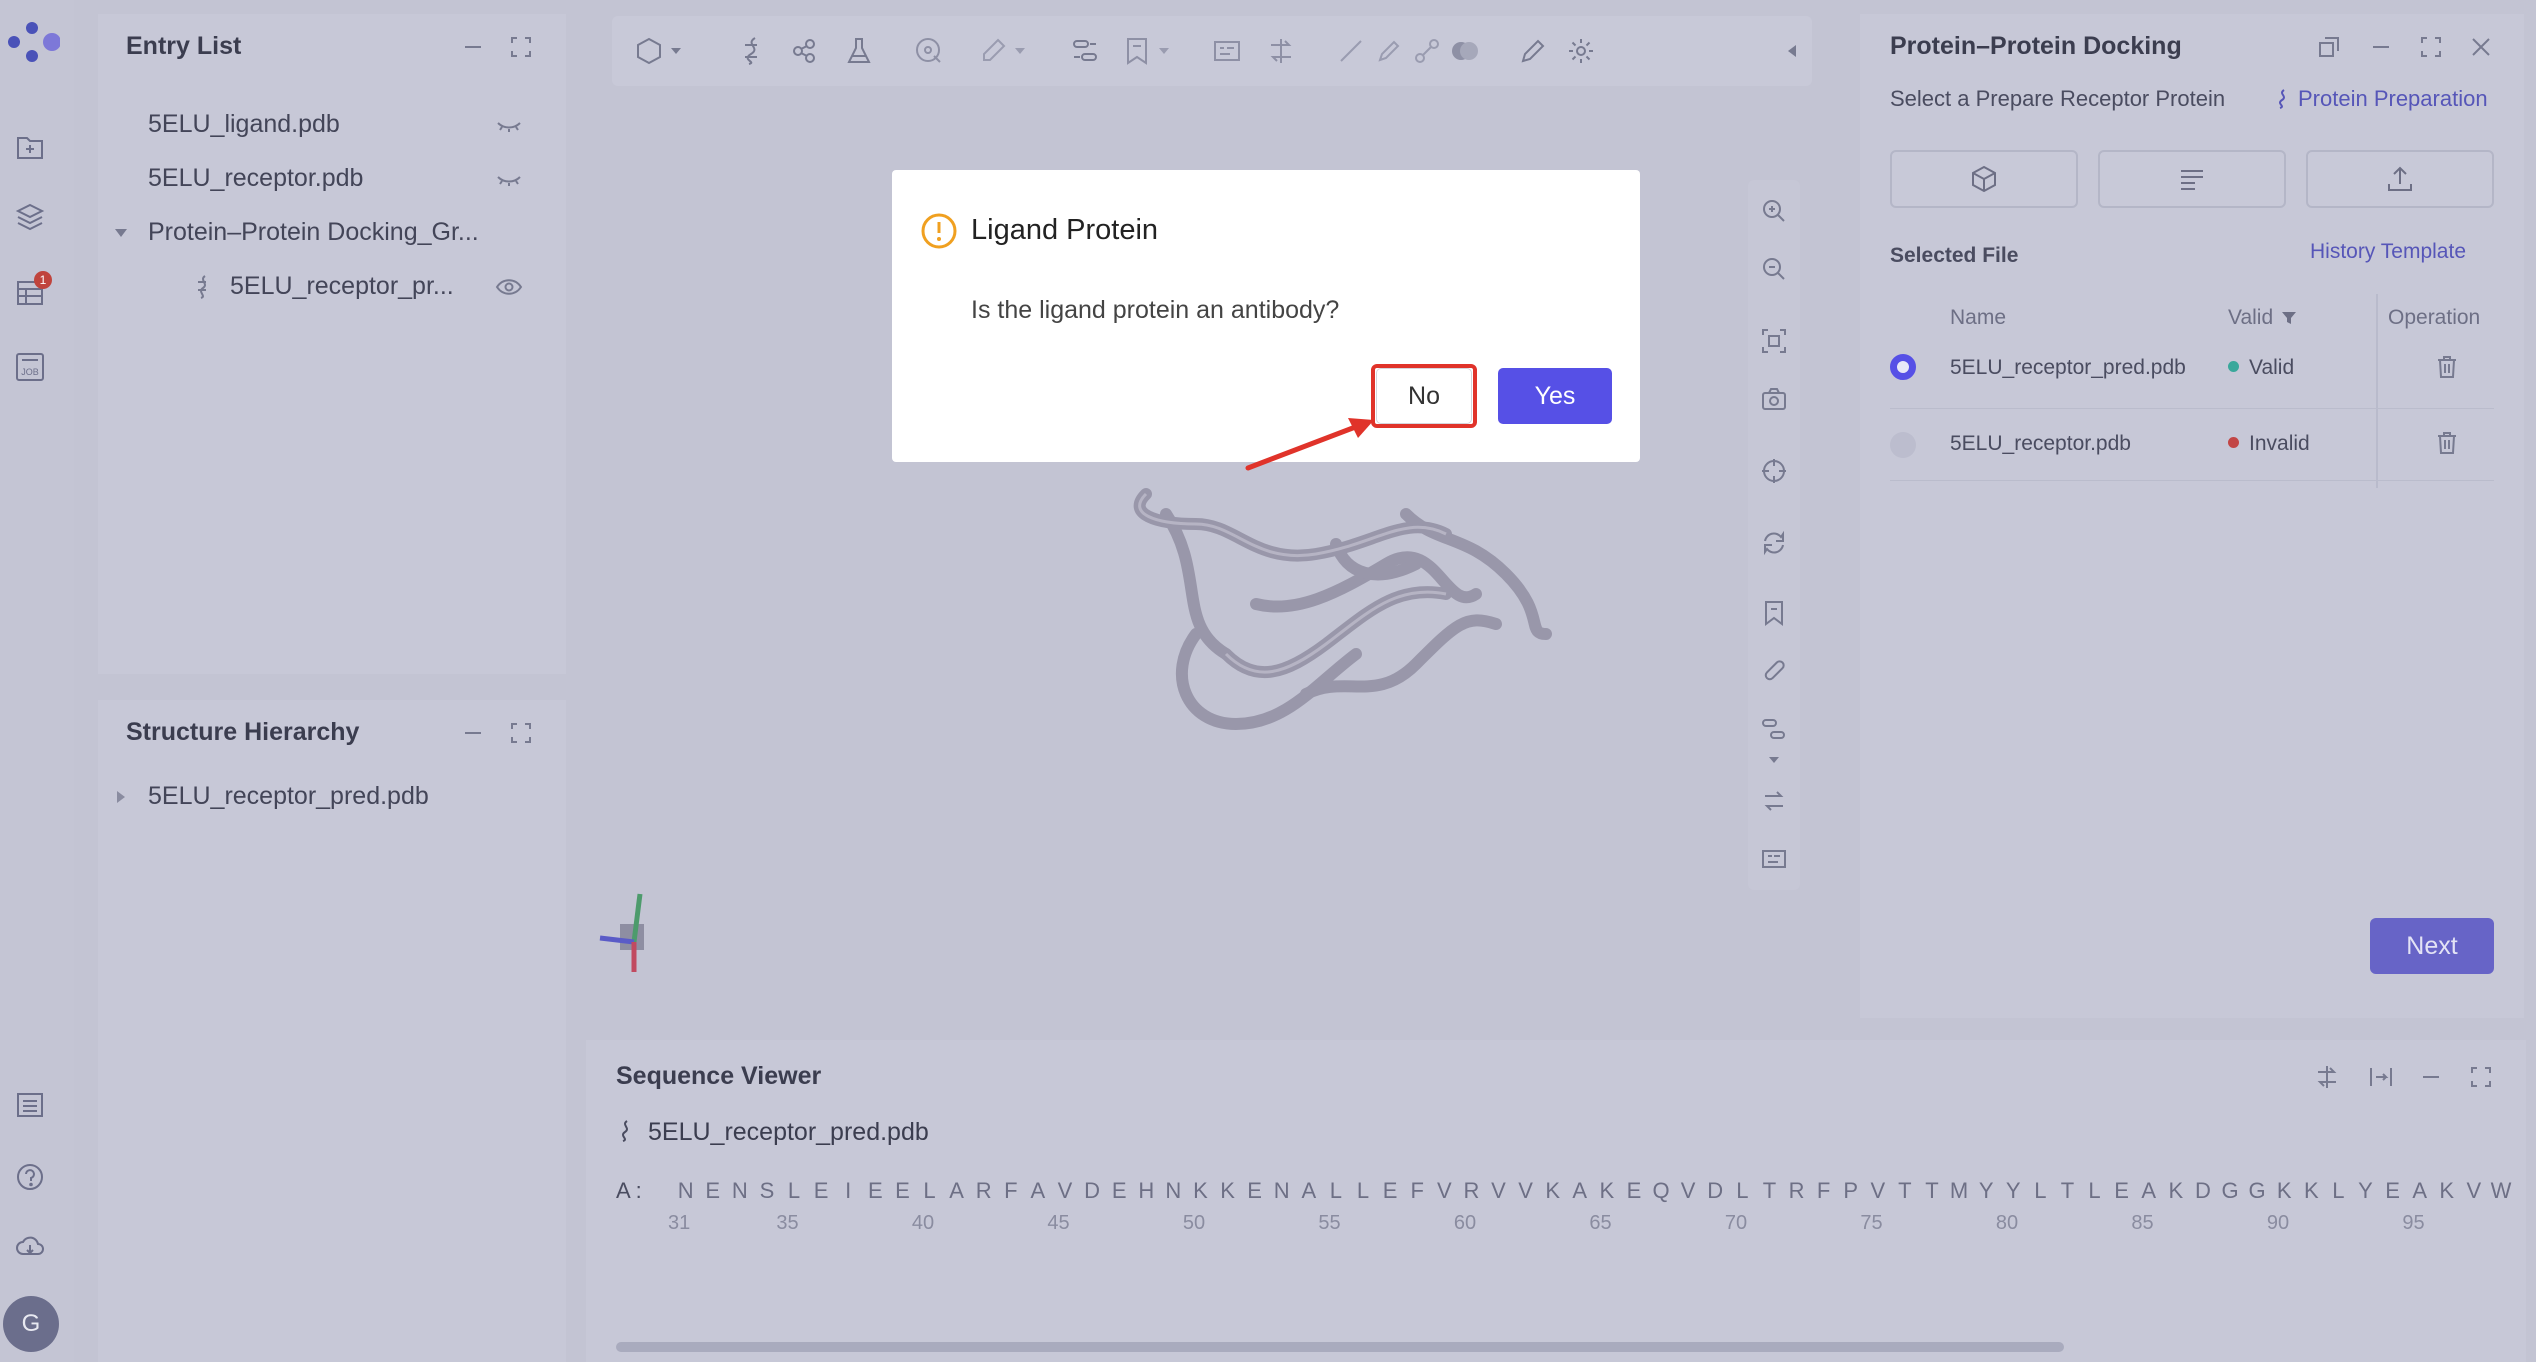 Image resolution: width=2536 pixels, height=1362 pixels. Describe the element at coordinates (929, 51) in the screenshot. I see `target-cursor-icon` at that location.